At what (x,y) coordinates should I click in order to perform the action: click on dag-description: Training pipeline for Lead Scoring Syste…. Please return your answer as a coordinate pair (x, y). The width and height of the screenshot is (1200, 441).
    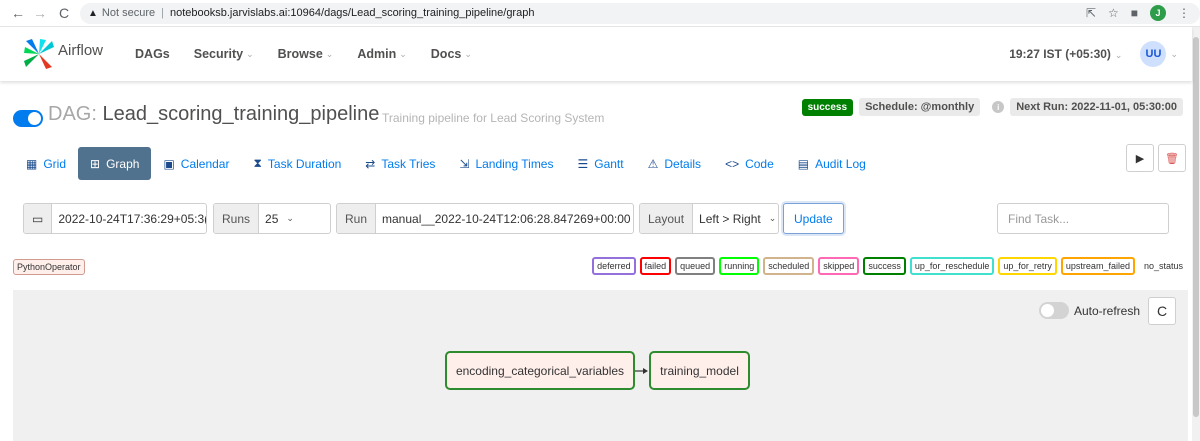
    Looking at the image, I should click on (493, 118).